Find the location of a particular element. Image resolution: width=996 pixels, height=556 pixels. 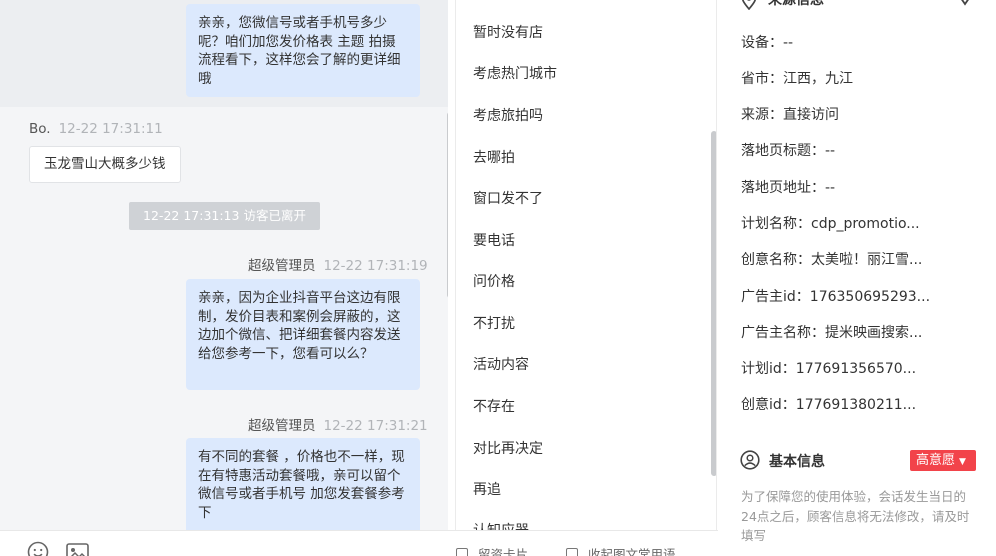

quick-reply-item: 考虑热门城市 is located at coordinates (515, 73).